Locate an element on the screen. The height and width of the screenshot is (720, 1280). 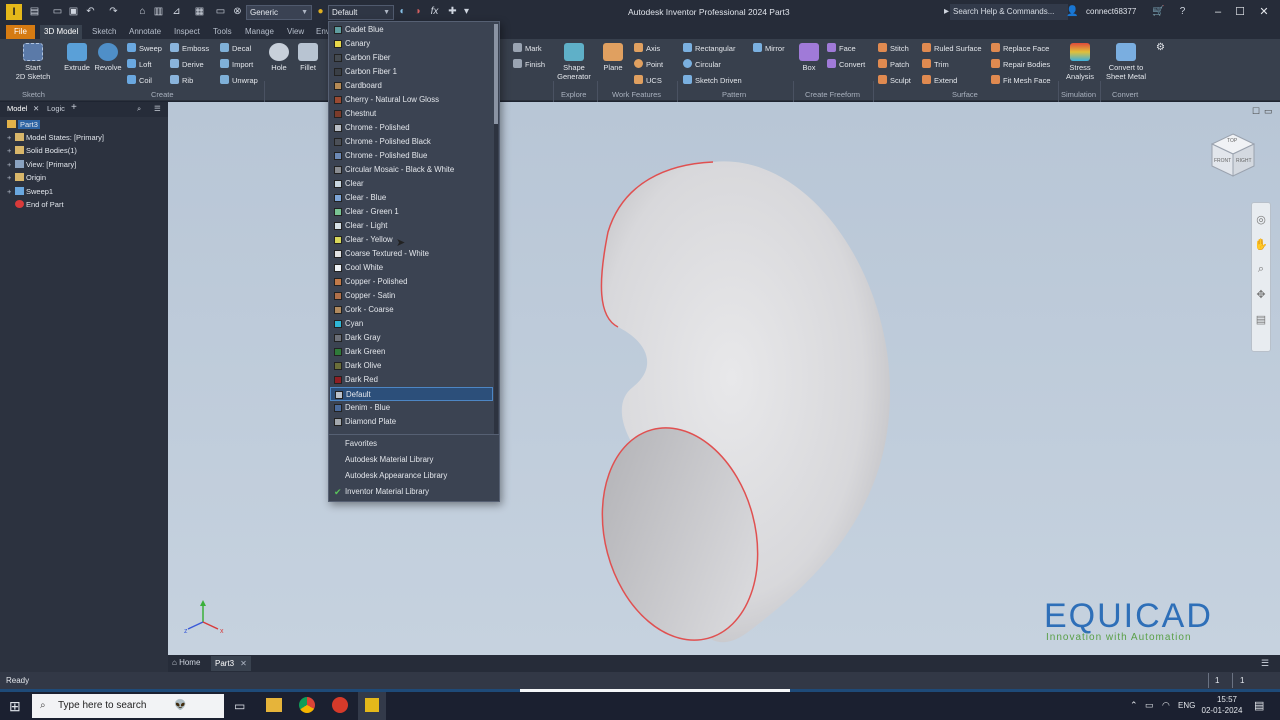
extrude-button: Extrude is located at coordinates (77, 57).